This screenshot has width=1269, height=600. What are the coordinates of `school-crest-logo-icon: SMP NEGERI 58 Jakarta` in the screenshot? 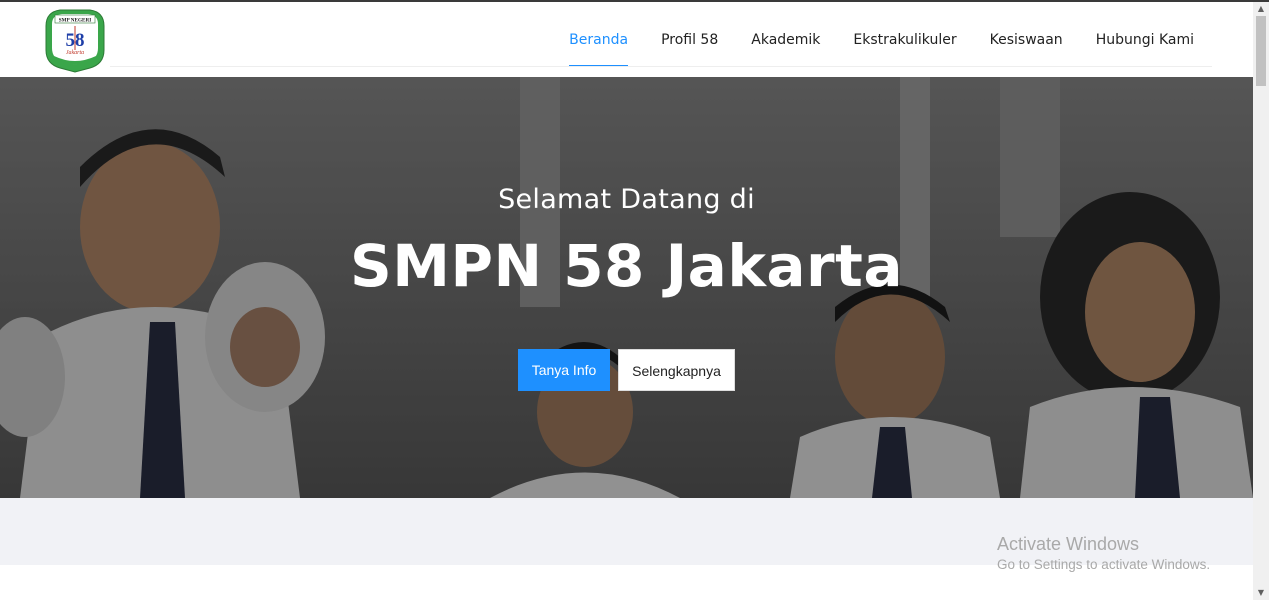 It's located at (75, 41).